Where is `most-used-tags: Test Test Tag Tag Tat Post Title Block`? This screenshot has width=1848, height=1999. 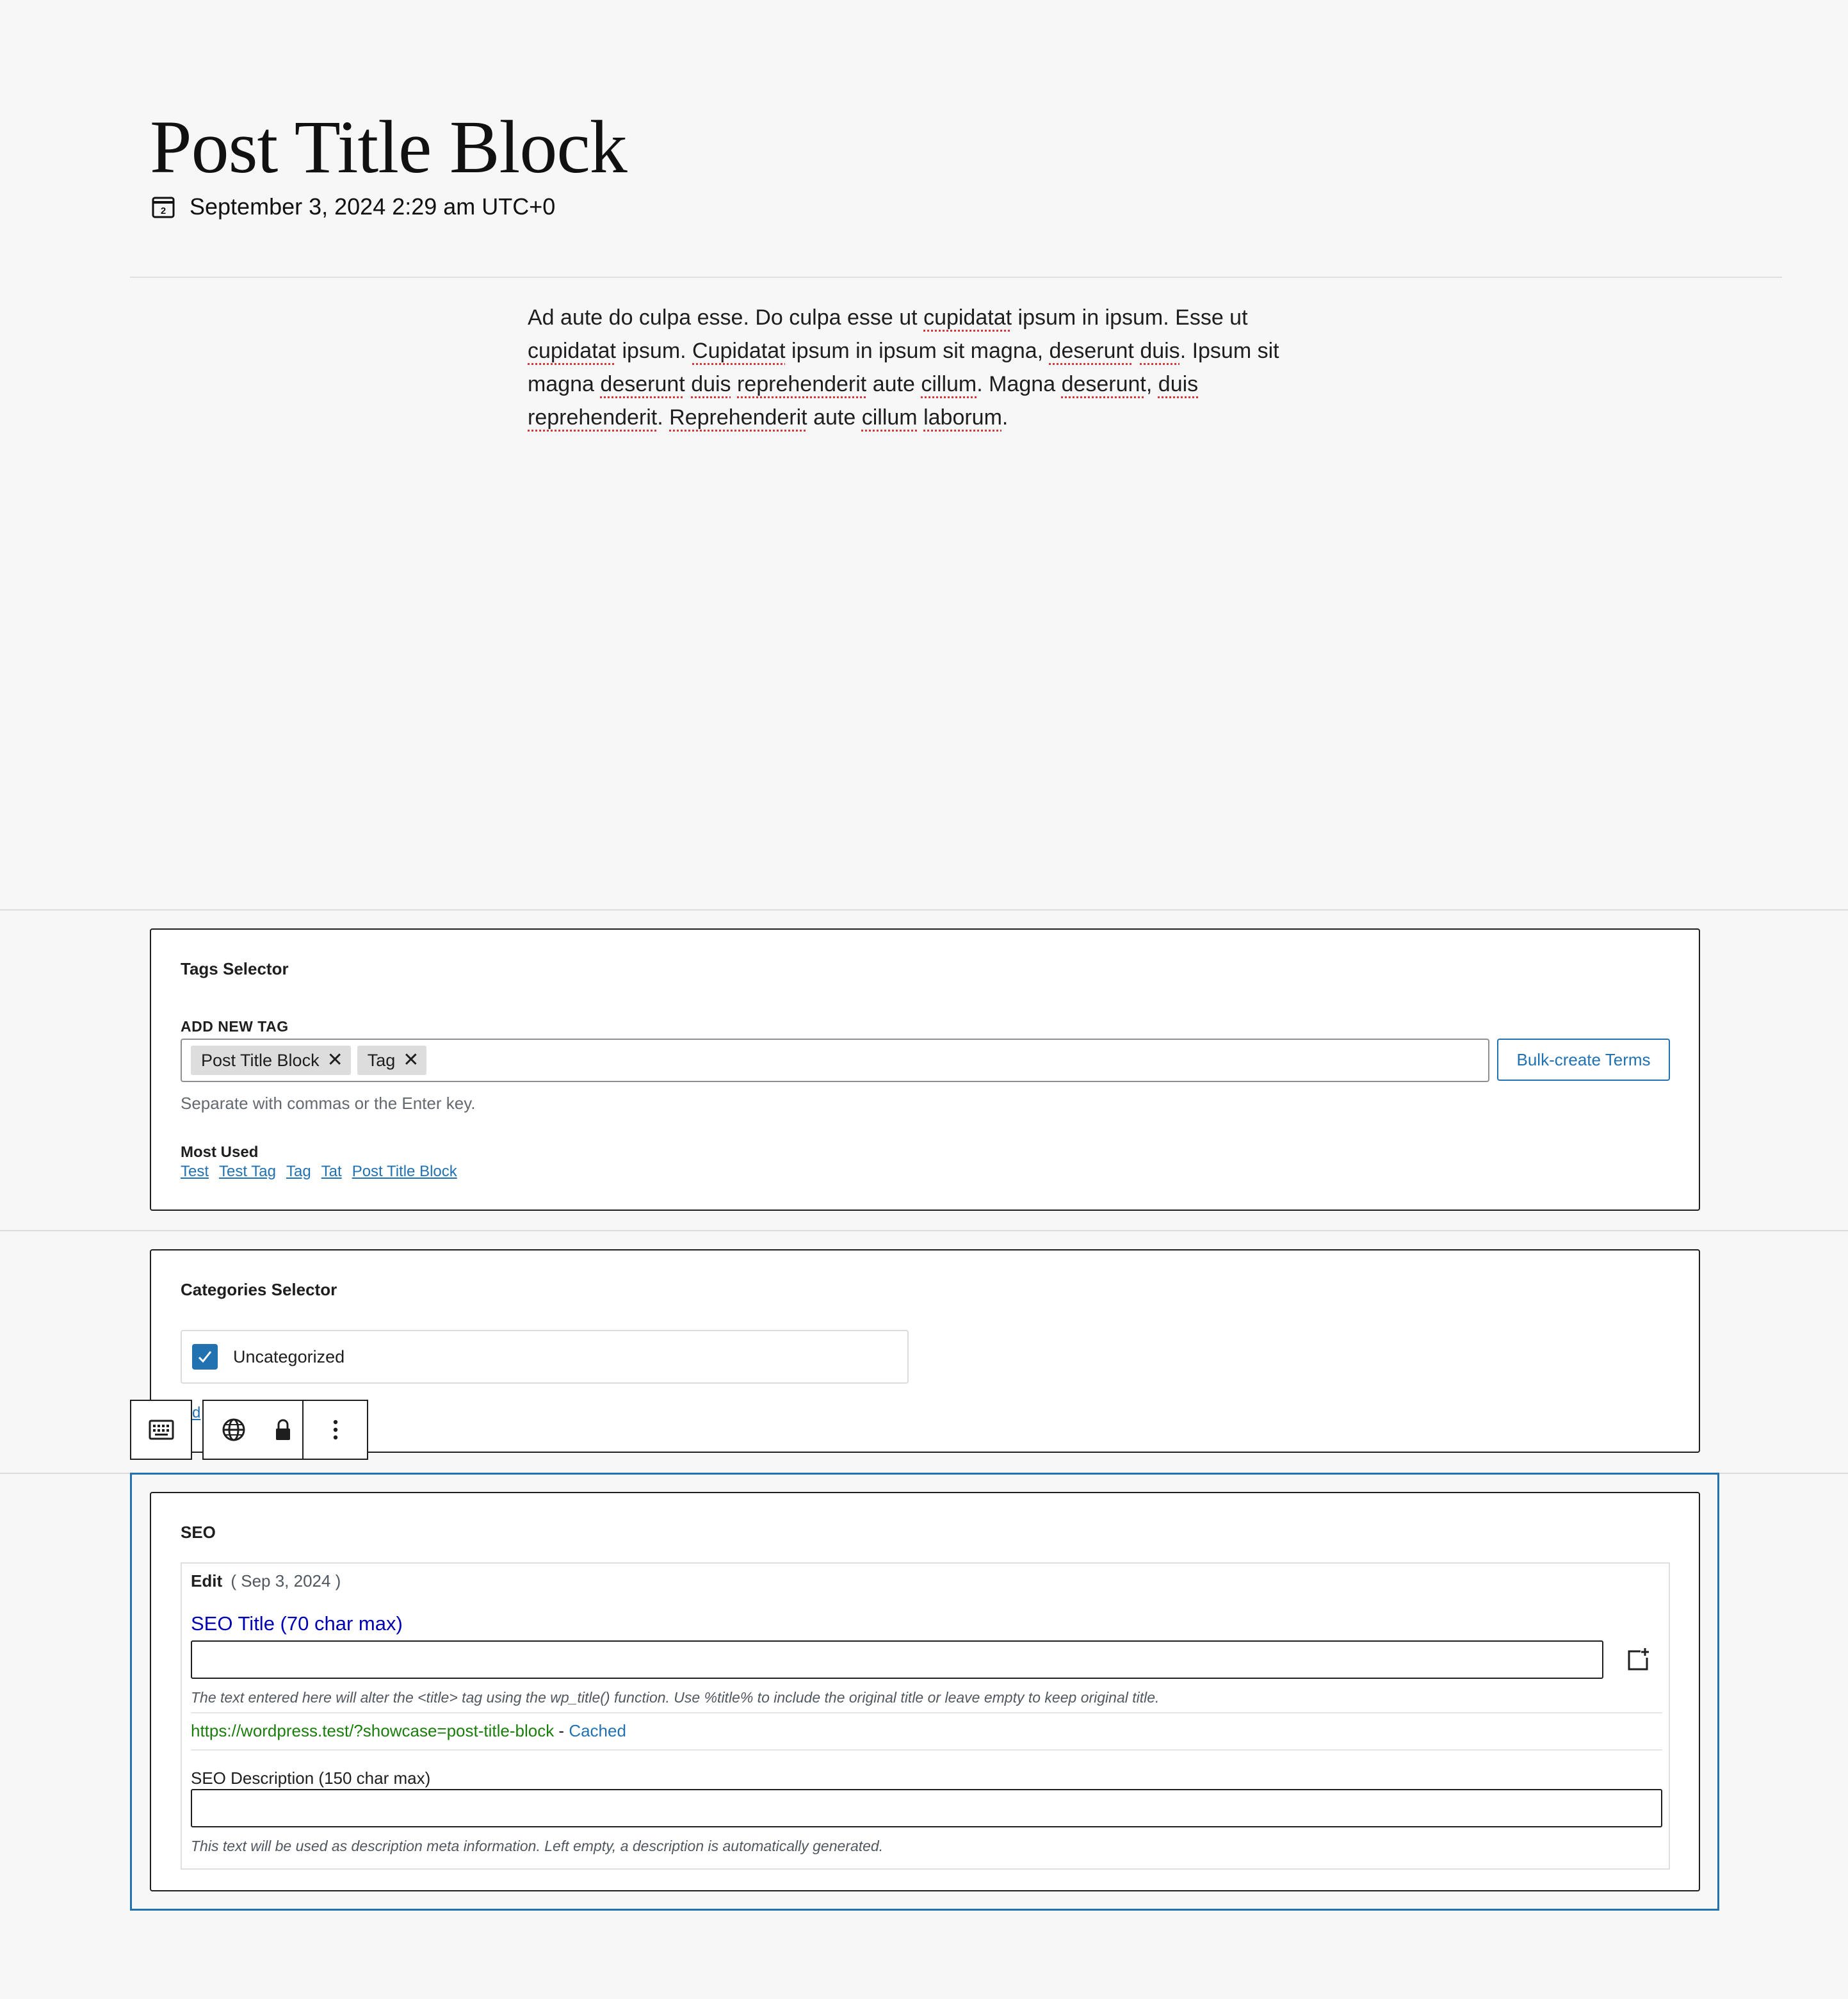
most-used-tags: Test Test Tag Tag Tat Post Title Block is located at coordinates (319, 1172).